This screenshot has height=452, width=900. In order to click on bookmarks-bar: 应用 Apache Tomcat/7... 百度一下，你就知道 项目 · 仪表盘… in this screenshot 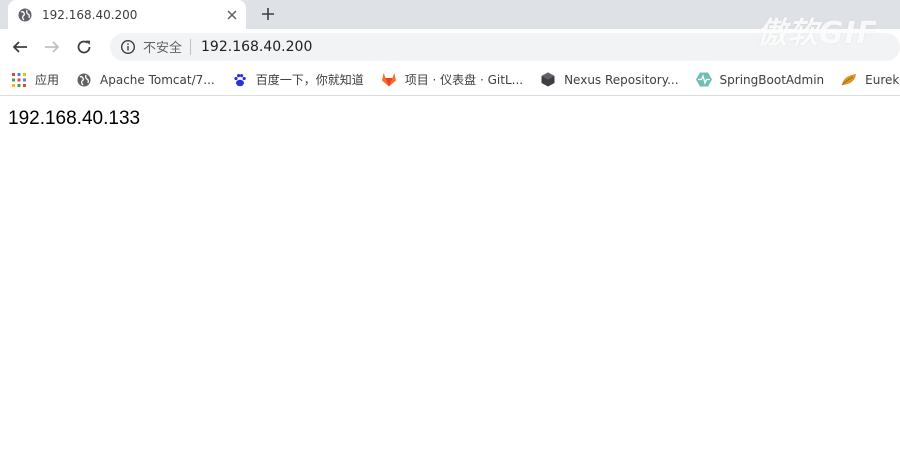, I will do `click(450, 80)`.